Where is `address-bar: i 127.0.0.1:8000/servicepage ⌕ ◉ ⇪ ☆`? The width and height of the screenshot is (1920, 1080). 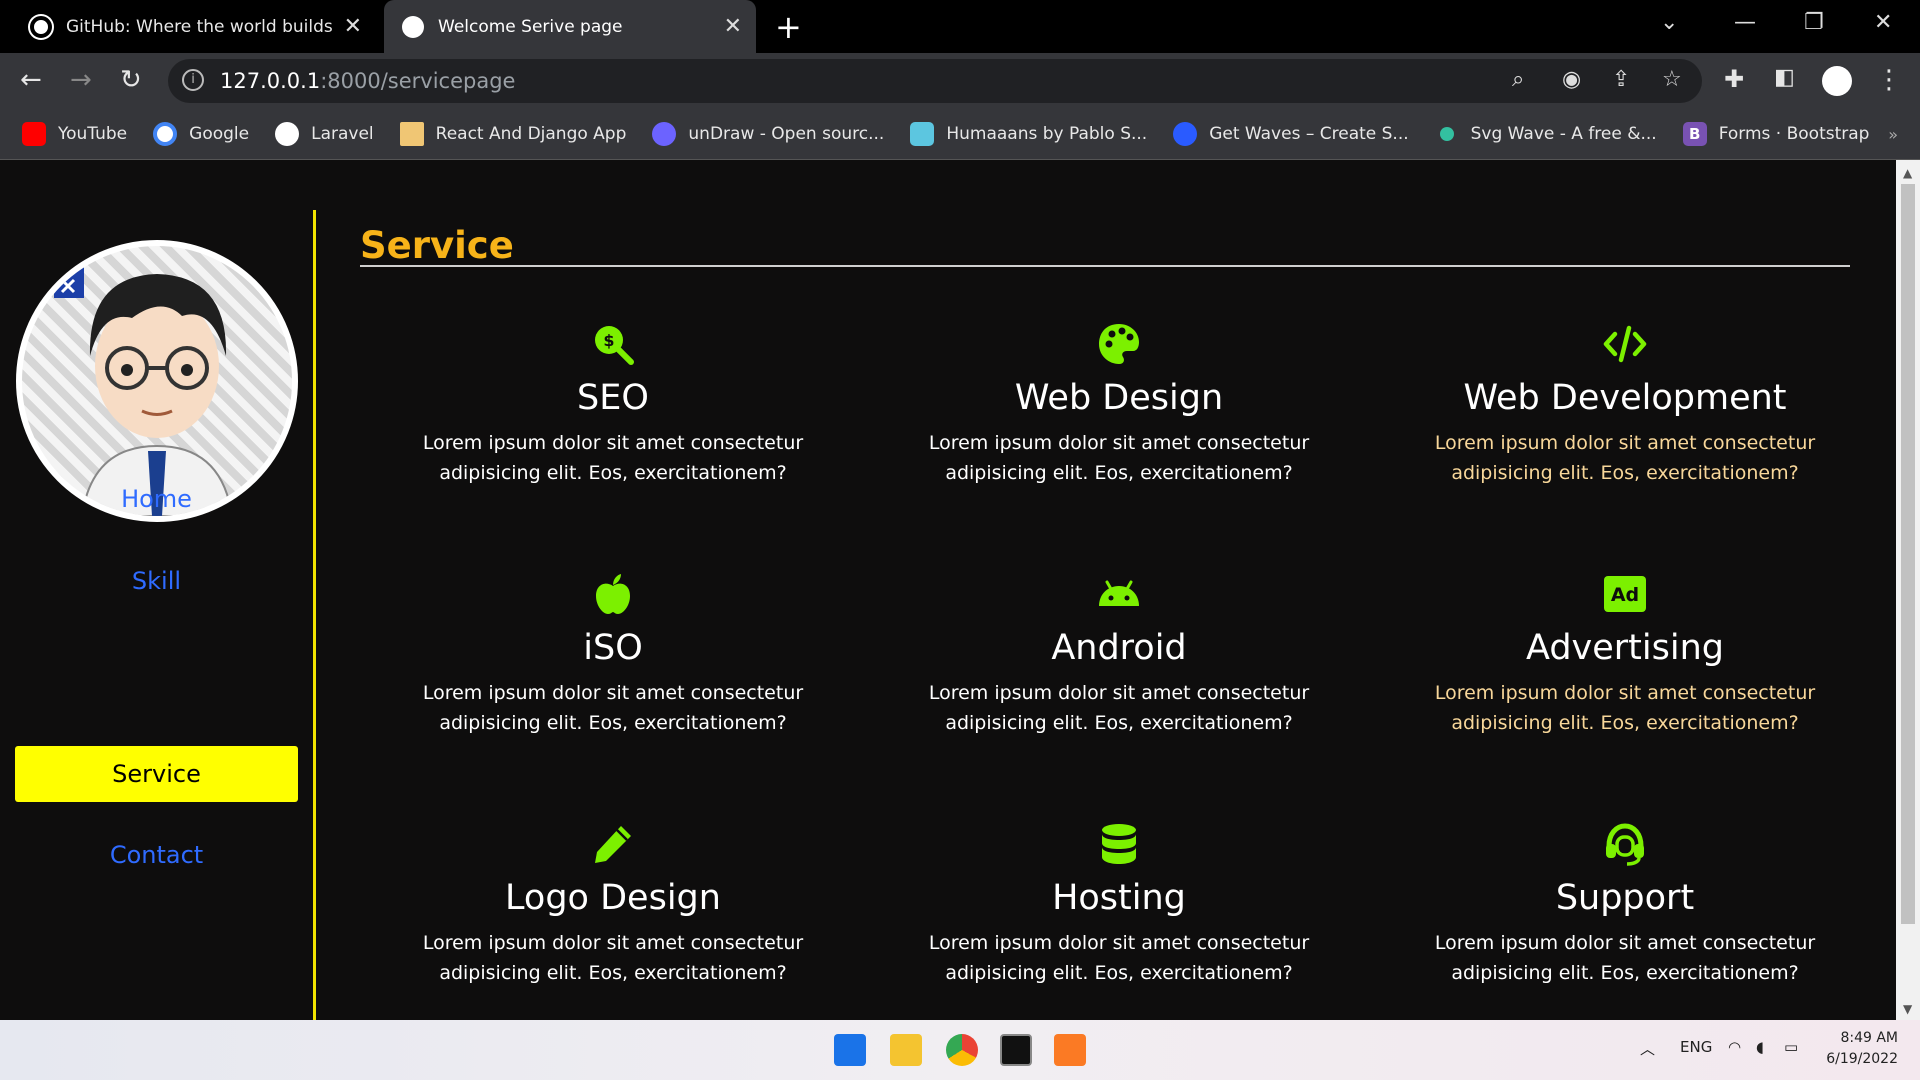 address-bar: i 127.0.0.1:8000/servicepage ⌕ ◉ ⇪ ☆ is located at coordinates (935, 81).